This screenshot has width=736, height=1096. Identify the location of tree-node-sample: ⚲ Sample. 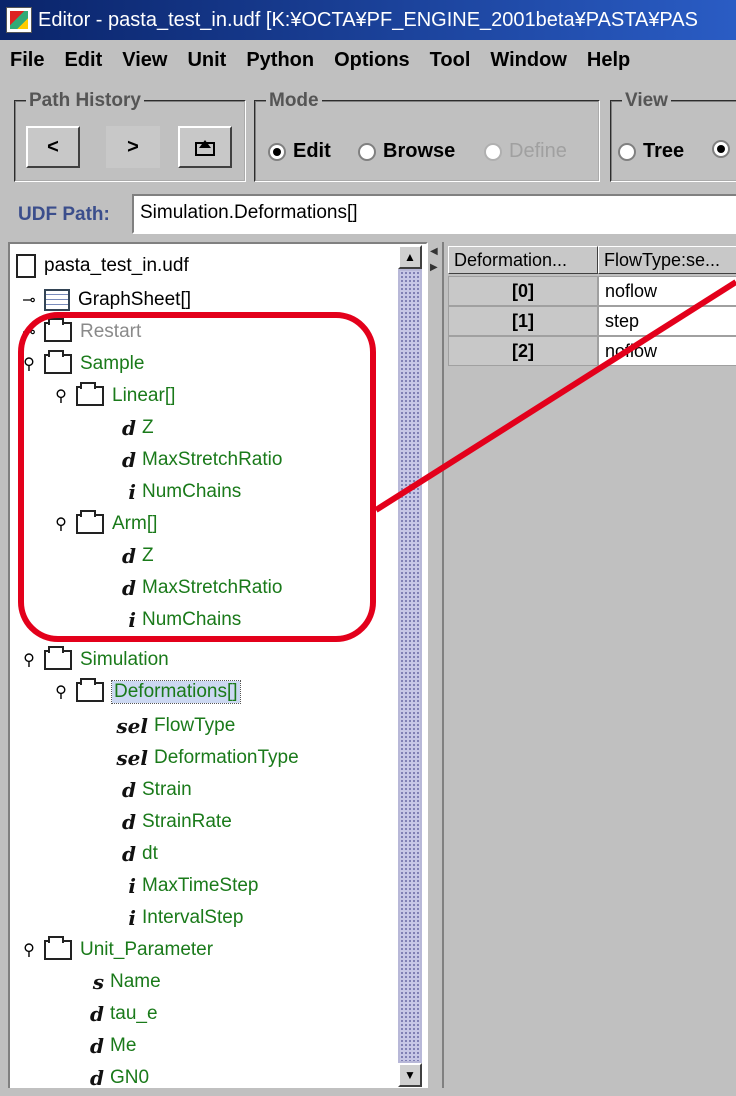
(82, 364).